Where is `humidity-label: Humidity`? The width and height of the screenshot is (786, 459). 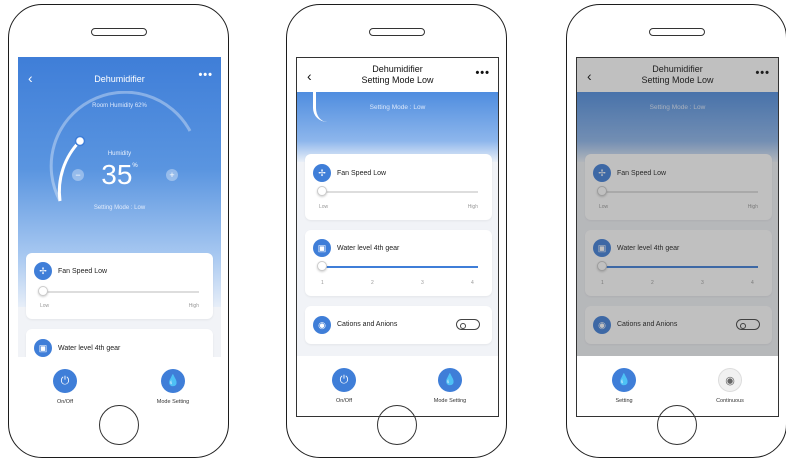
humidity-label: Humidity is located at coordinates (119, 154).